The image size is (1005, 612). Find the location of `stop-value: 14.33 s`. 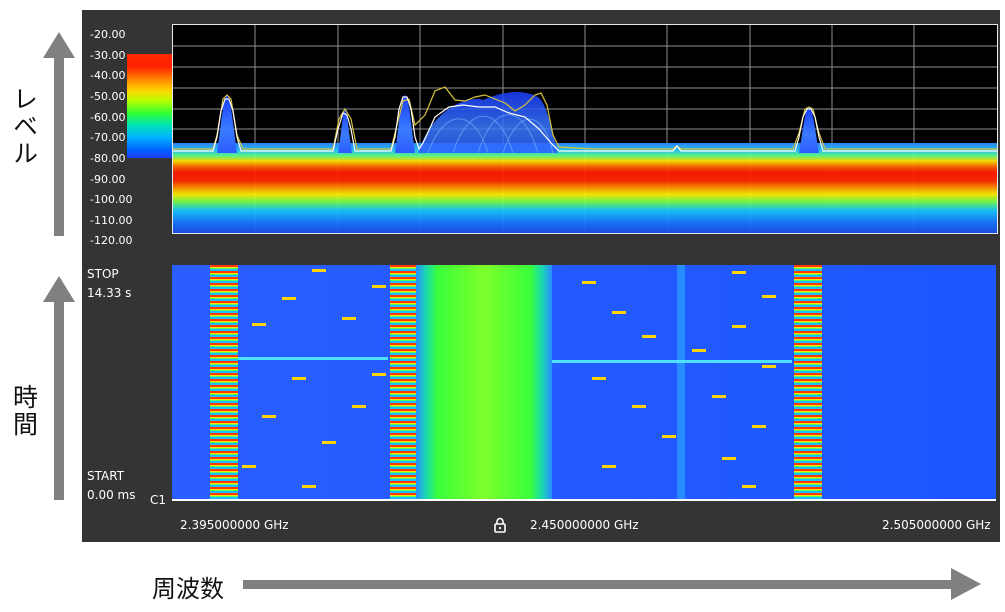

stop-value: 14.33 s is located at coordinates (109, 293).